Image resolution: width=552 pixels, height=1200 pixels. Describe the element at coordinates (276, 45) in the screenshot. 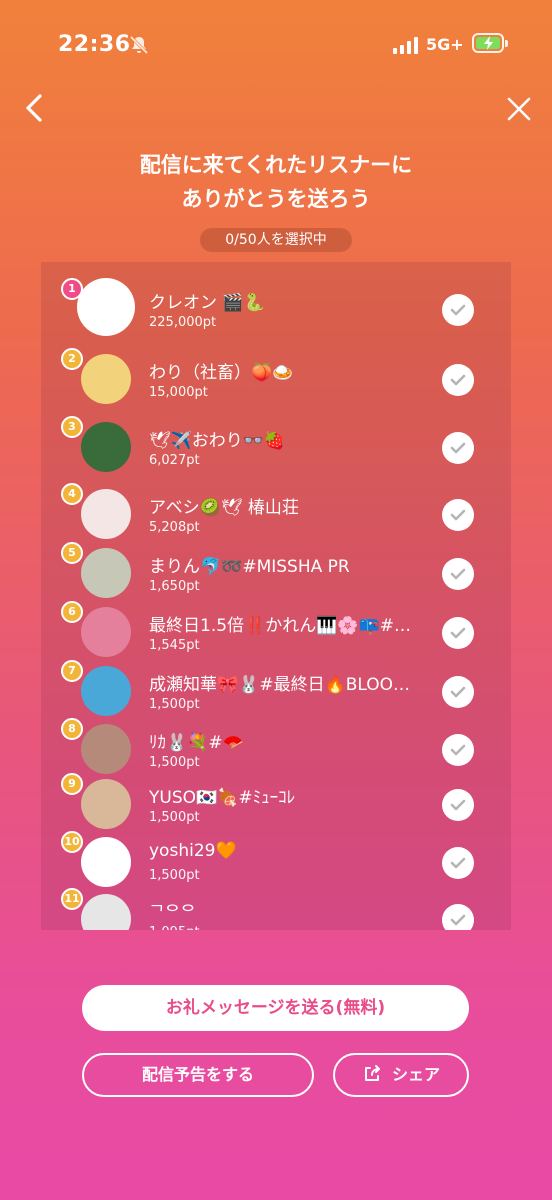

I see `status-bar: 22:36 5G+` at that location.